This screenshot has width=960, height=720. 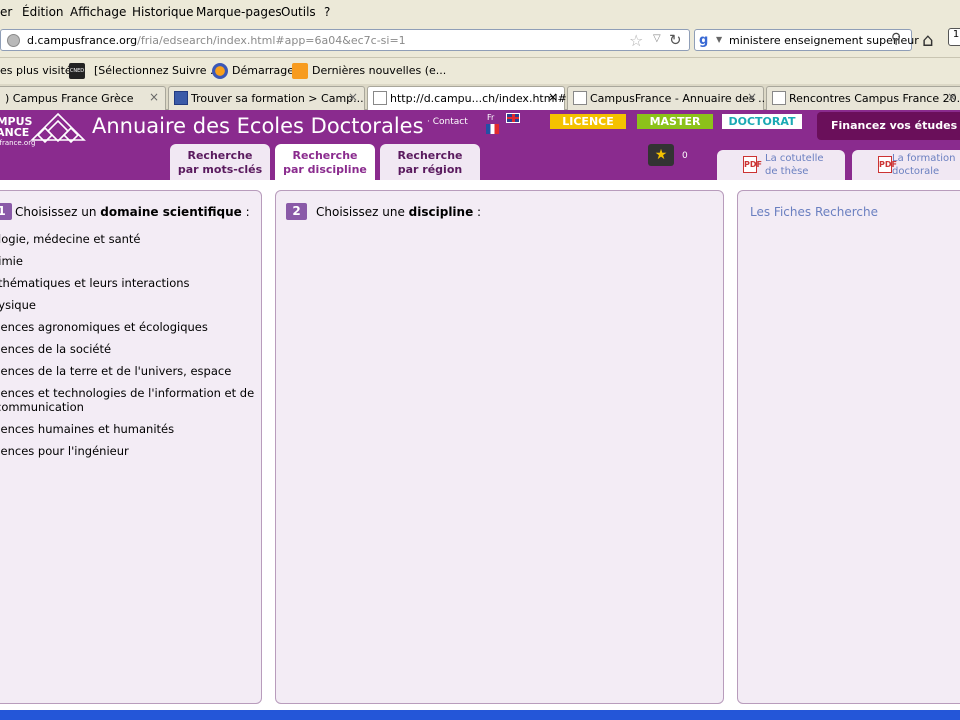 What do you see at coordinates (924, 158) in the screenshot?
I see `pdf-line-1: La formation` at bounding box center [924, 158].